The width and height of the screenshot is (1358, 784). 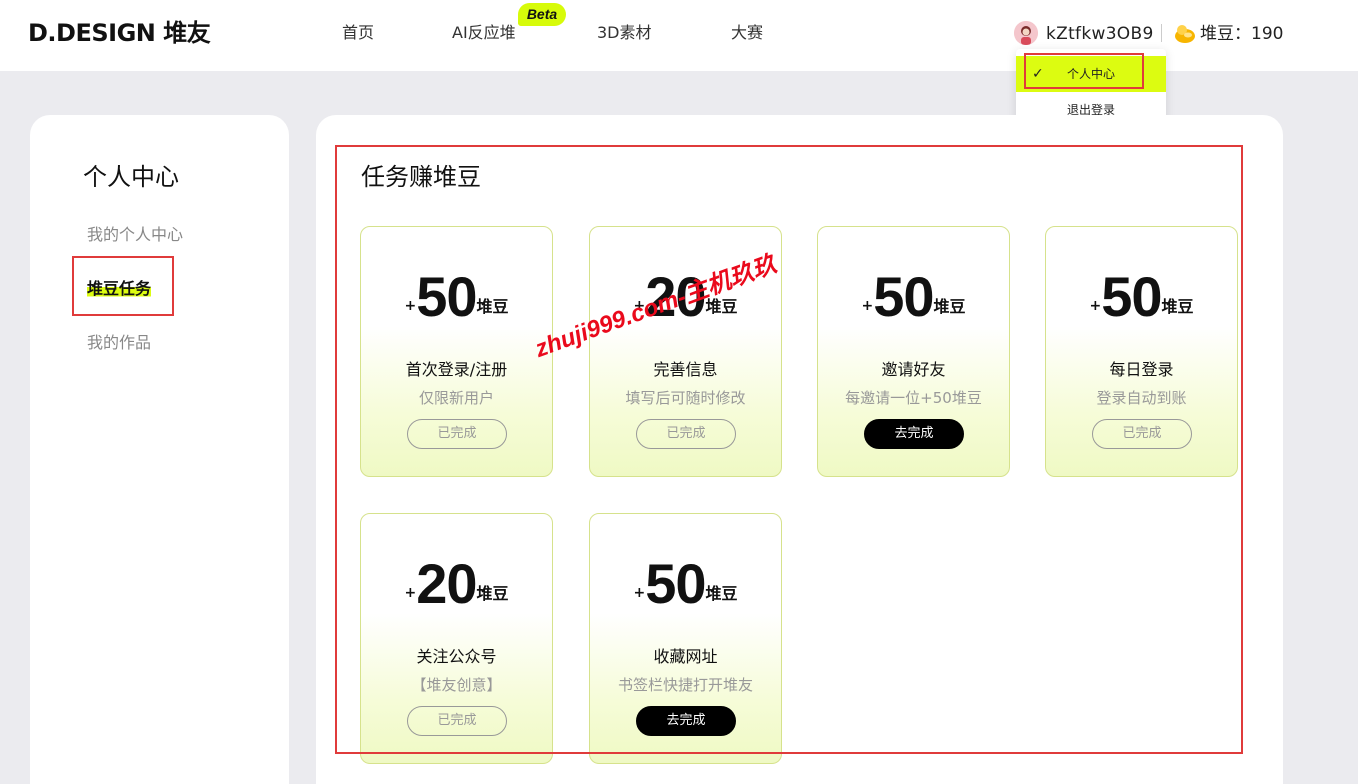 What do you see at coordinates (123, 286) in the screenshot?
I see `annotation-box-sidebar` at bounding box center [123, 286].